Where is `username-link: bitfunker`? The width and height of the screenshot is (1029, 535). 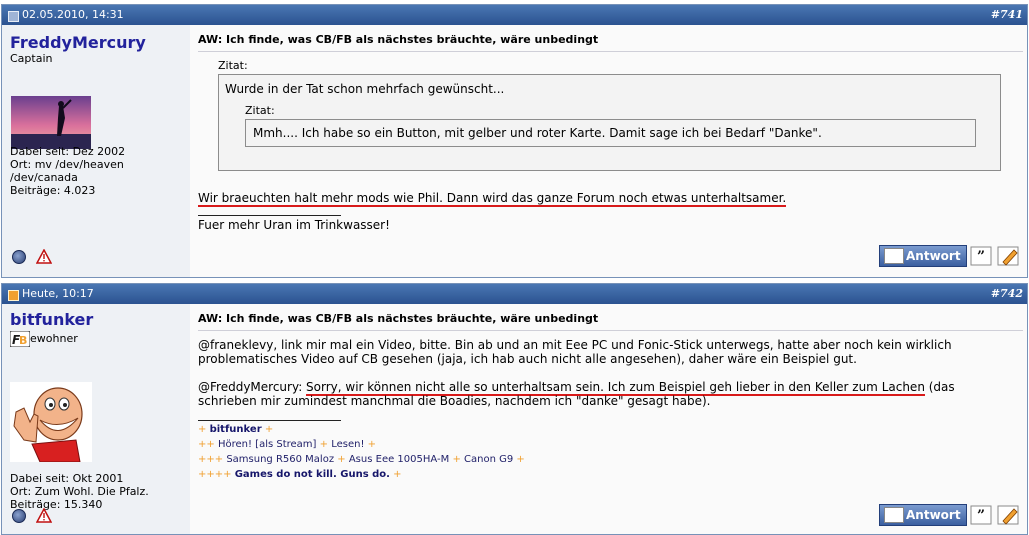 username-link: bitfunker is located at coordinates (51, 319).